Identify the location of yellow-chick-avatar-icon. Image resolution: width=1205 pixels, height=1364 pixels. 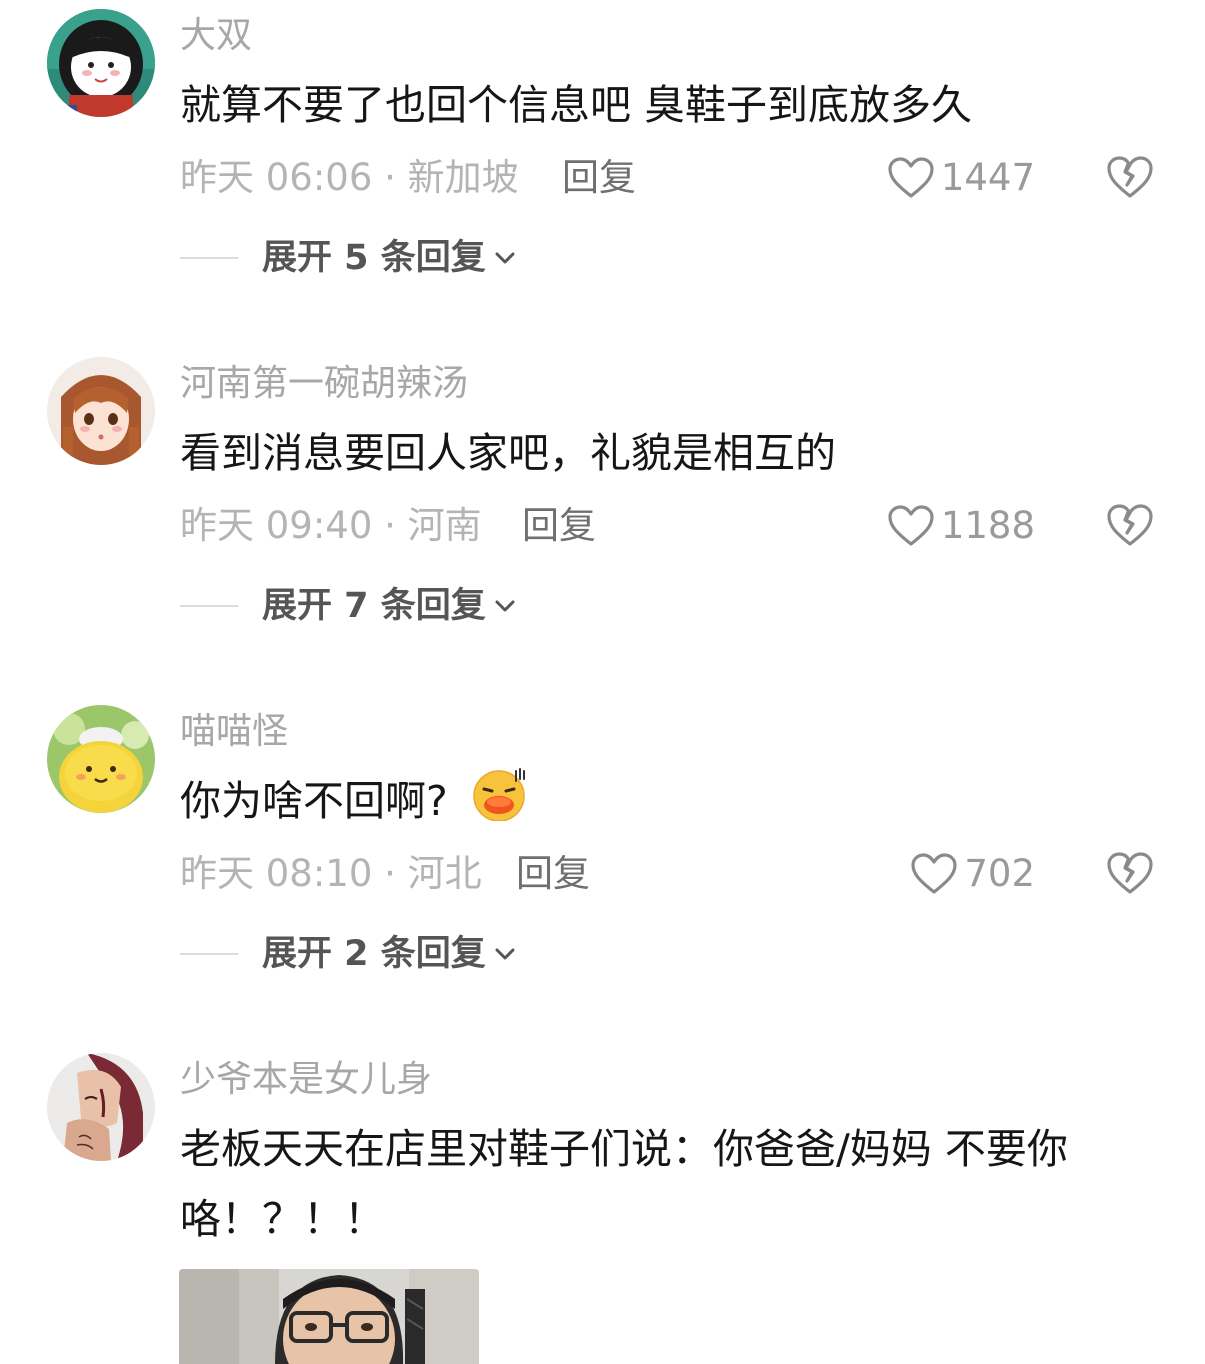
(101, 759).